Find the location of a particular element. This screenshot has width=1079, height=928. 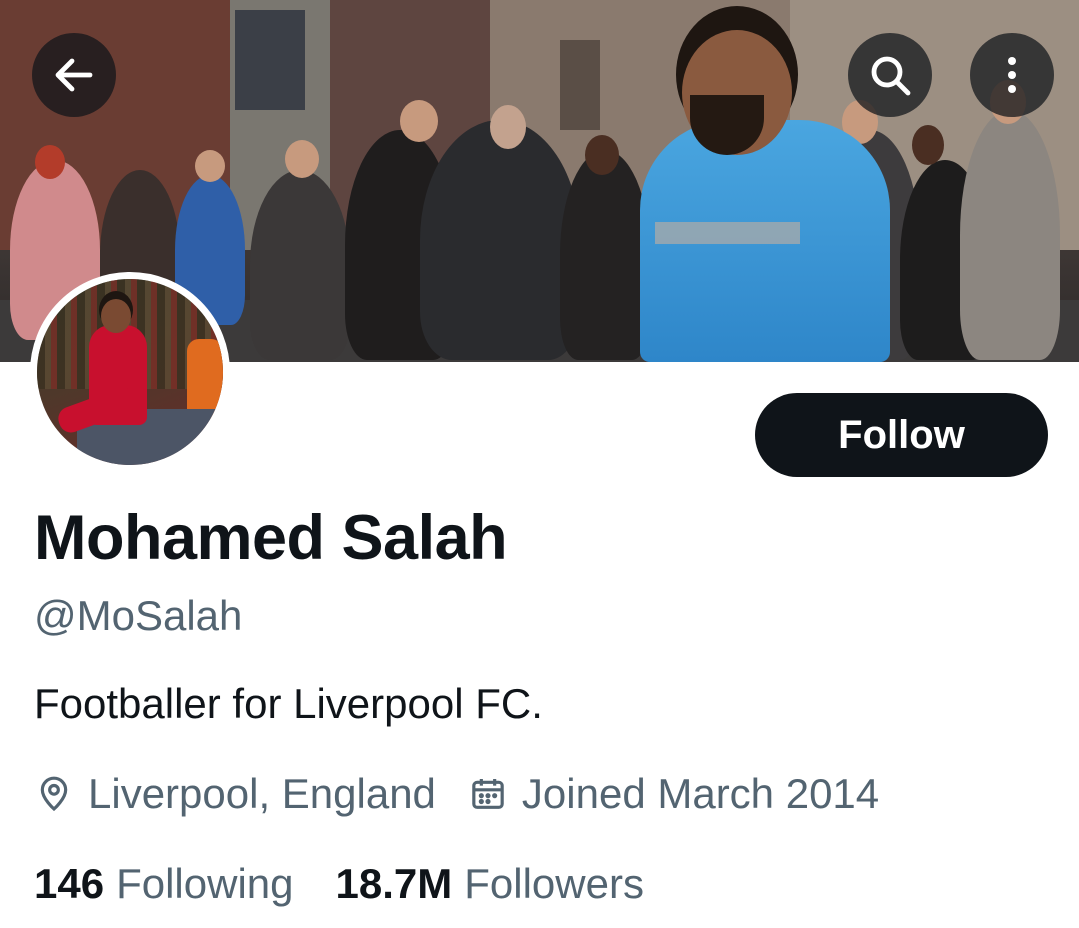

banner-runner-stripe is located at coordinates (727, 233).